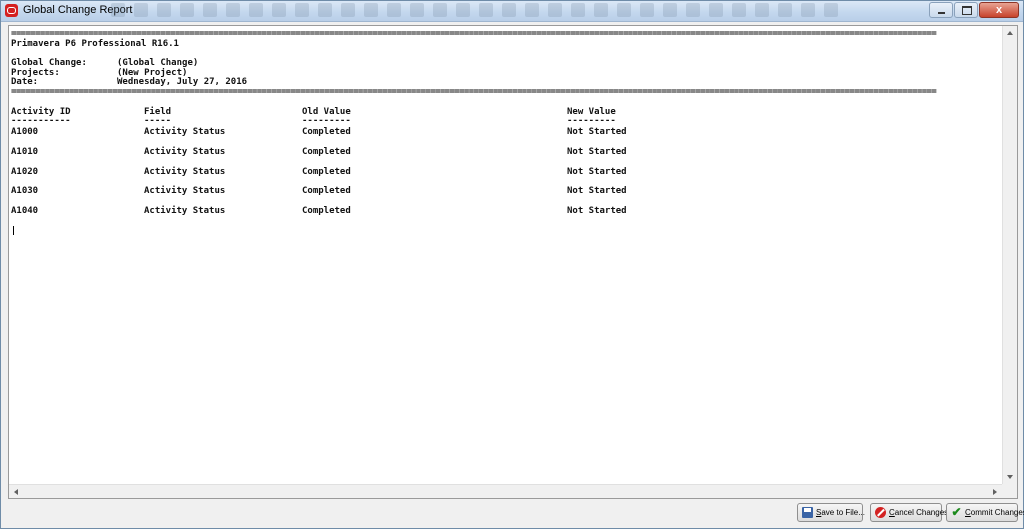 The image size is (1024, 529). Describe the element at coordinates (807, 512) in the screenshot. I see `save-disk-icon` at that location.